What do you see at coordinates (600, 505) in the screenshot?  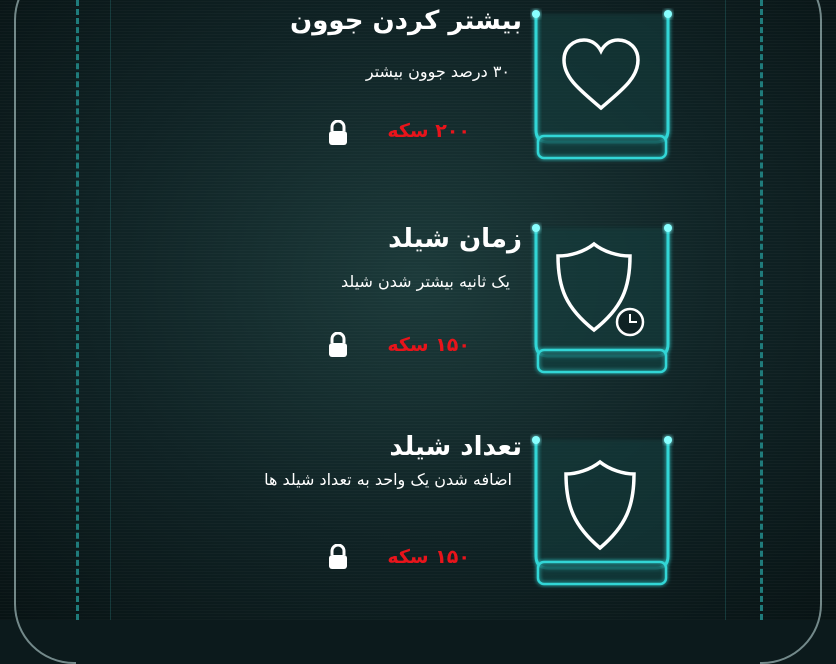 I see `shield-icon` at bounding box center [600, 505].